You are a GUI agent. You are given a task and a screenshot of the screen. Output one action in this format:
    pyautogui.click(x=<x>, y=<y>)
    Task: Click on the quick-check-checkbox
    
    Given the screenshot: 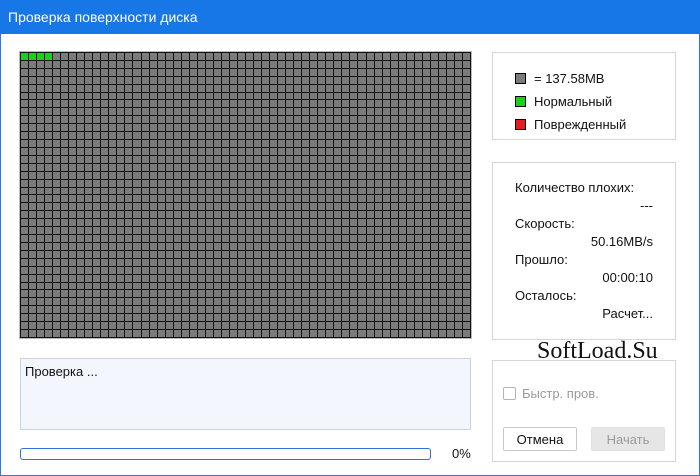 What is the action you would take?
    pyautogui.click(x=509, y=393)
    